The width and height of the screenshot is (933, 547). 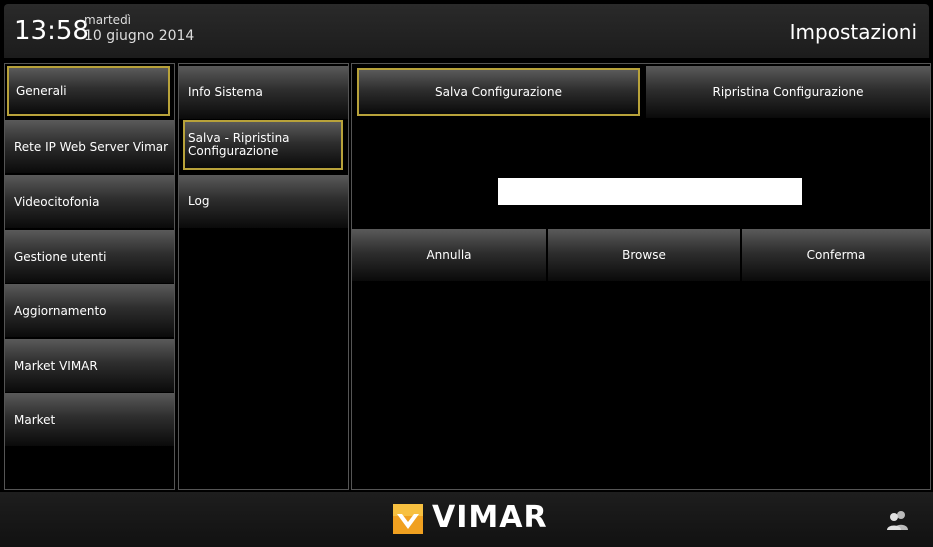 I want to click on menu-item-aggiornamento: Aggiornamento, so click(x=89, y=310).